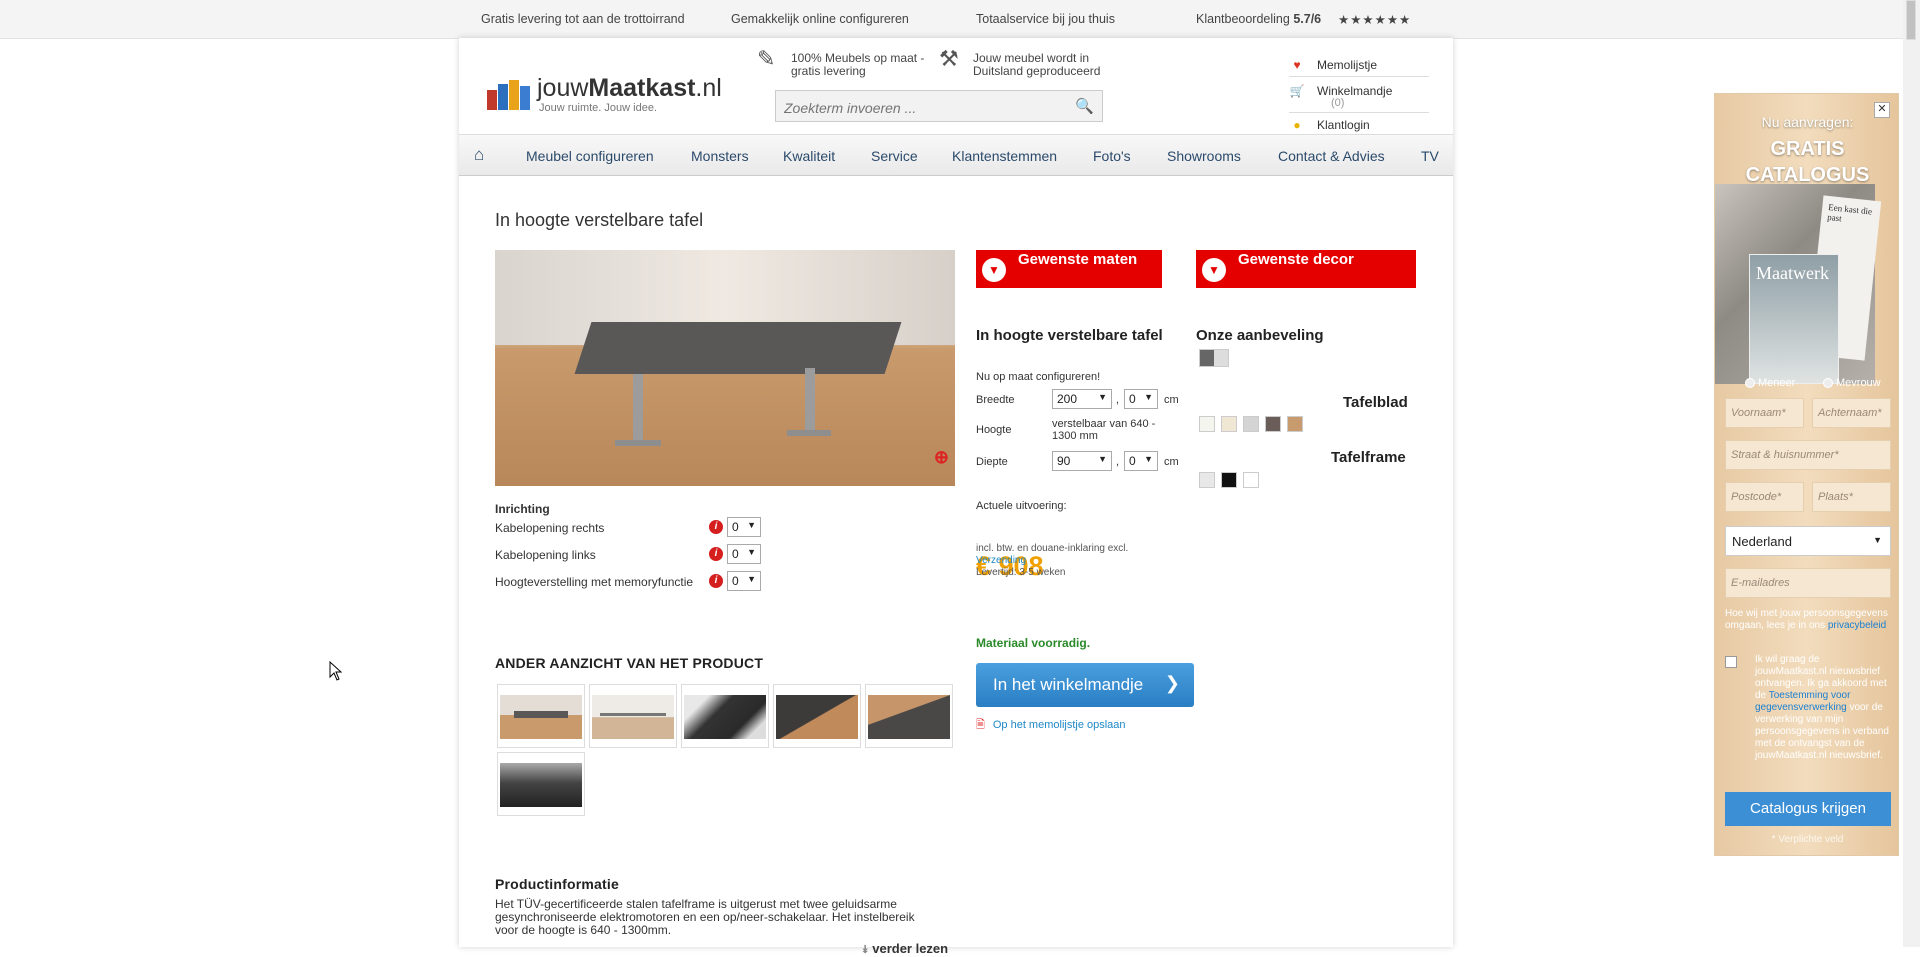 Image resolution: width=1920 pixels, height=957 pixels. I want to click on delivery-time: Levertijd: 3-5 weken, so click(1021, 572).